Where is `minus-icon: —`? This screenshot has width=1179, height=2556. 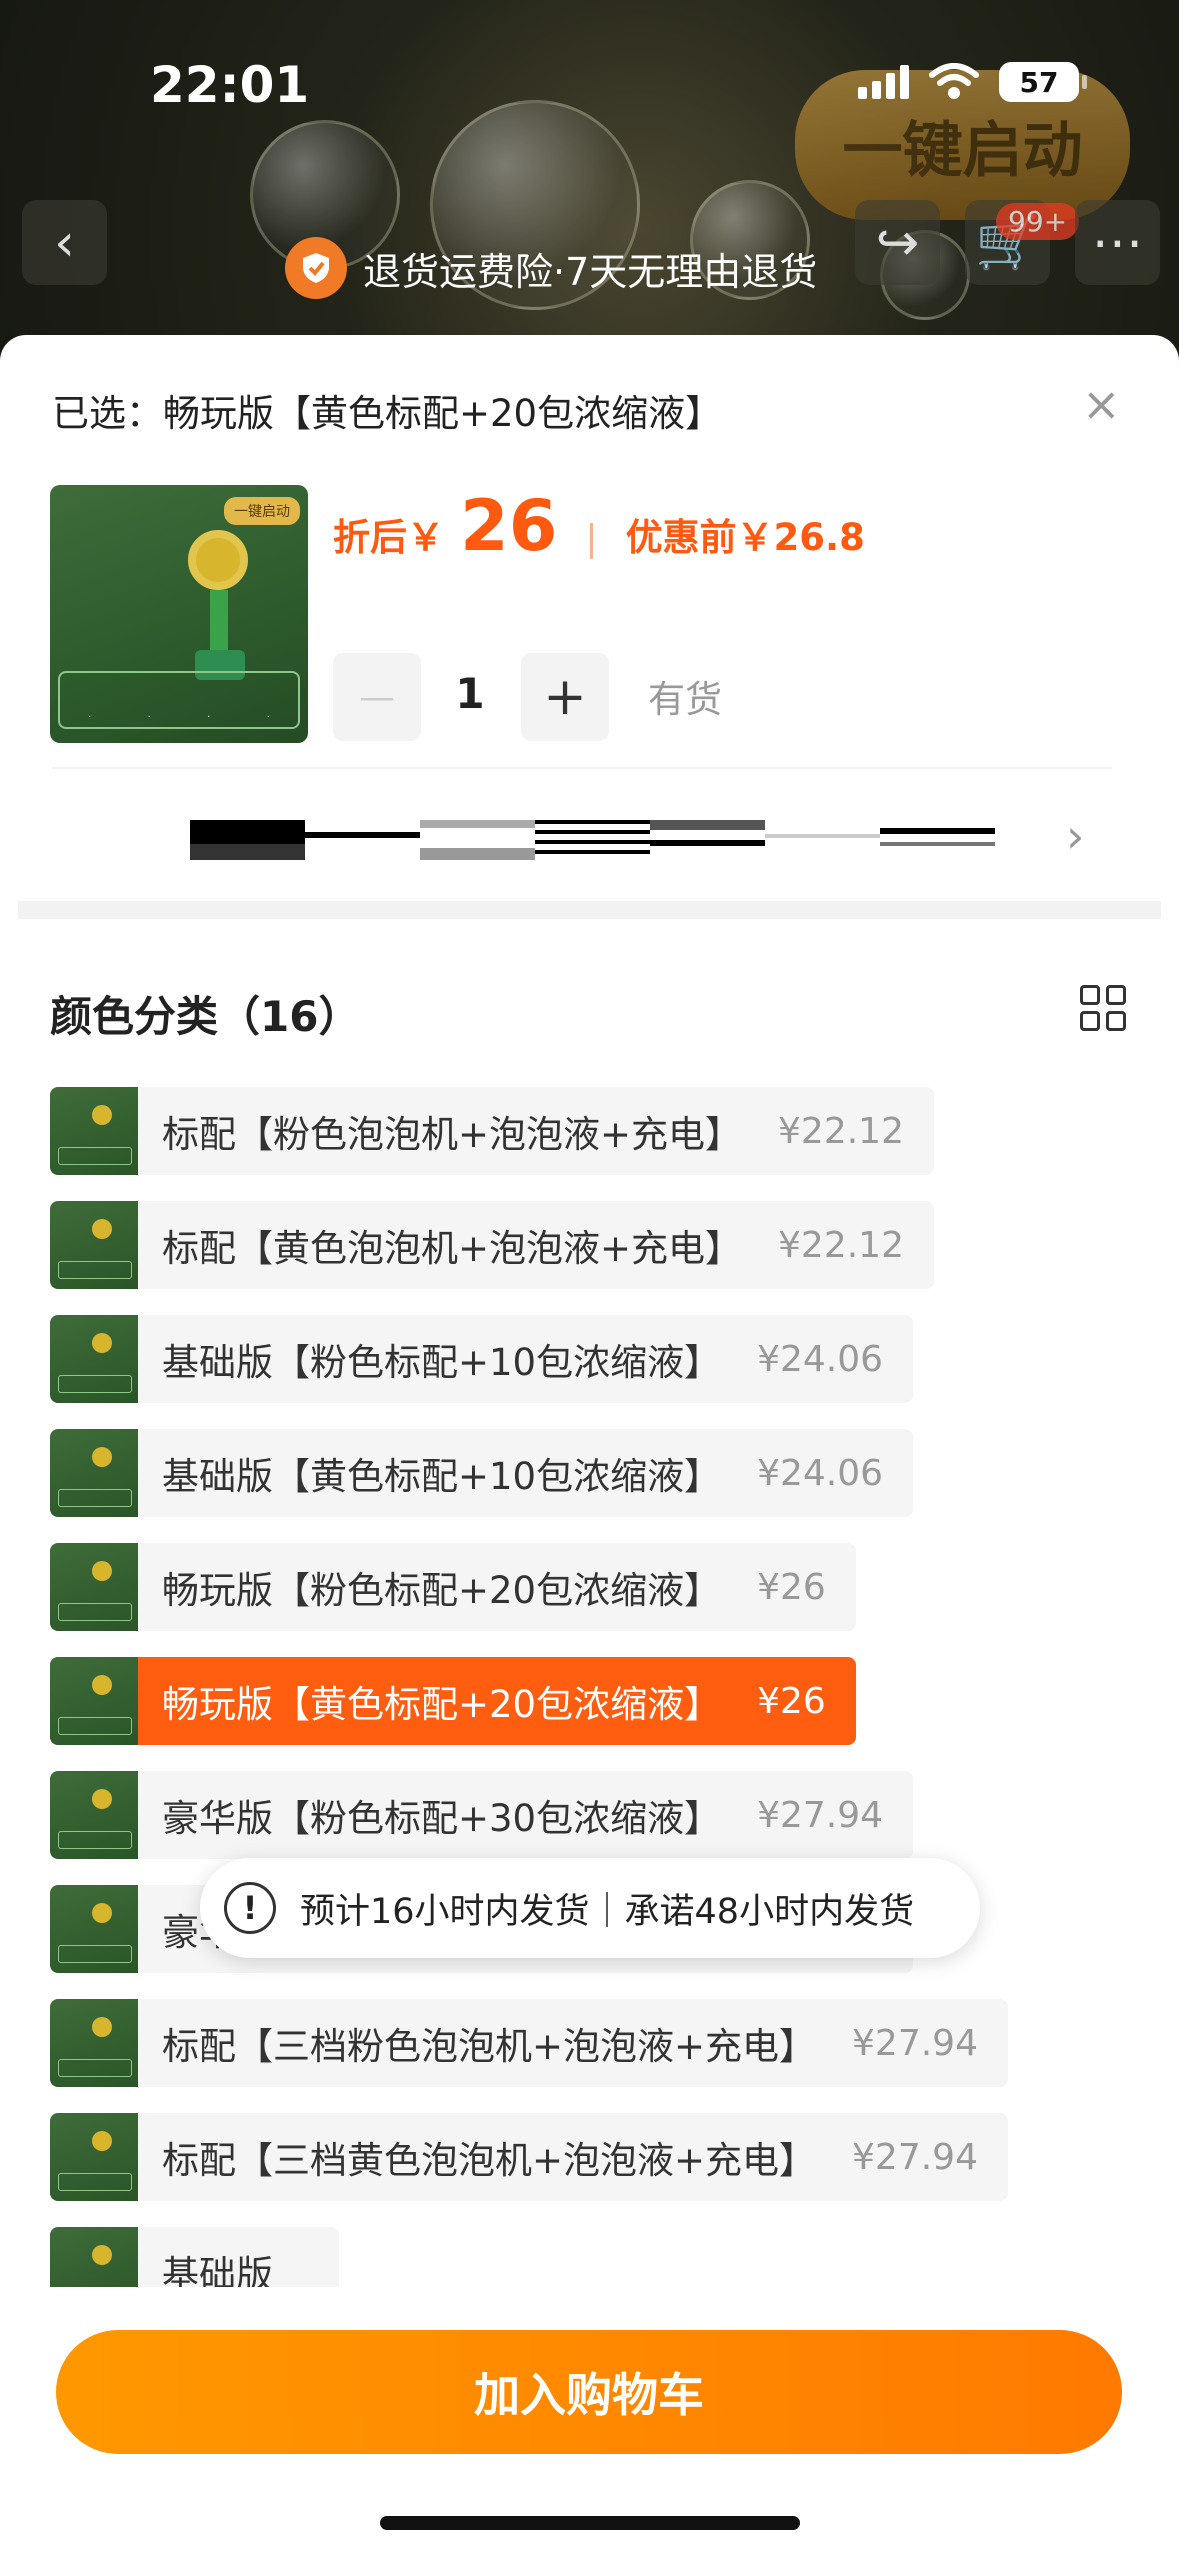 minus-icon: — is located at coordinates (377, 697).